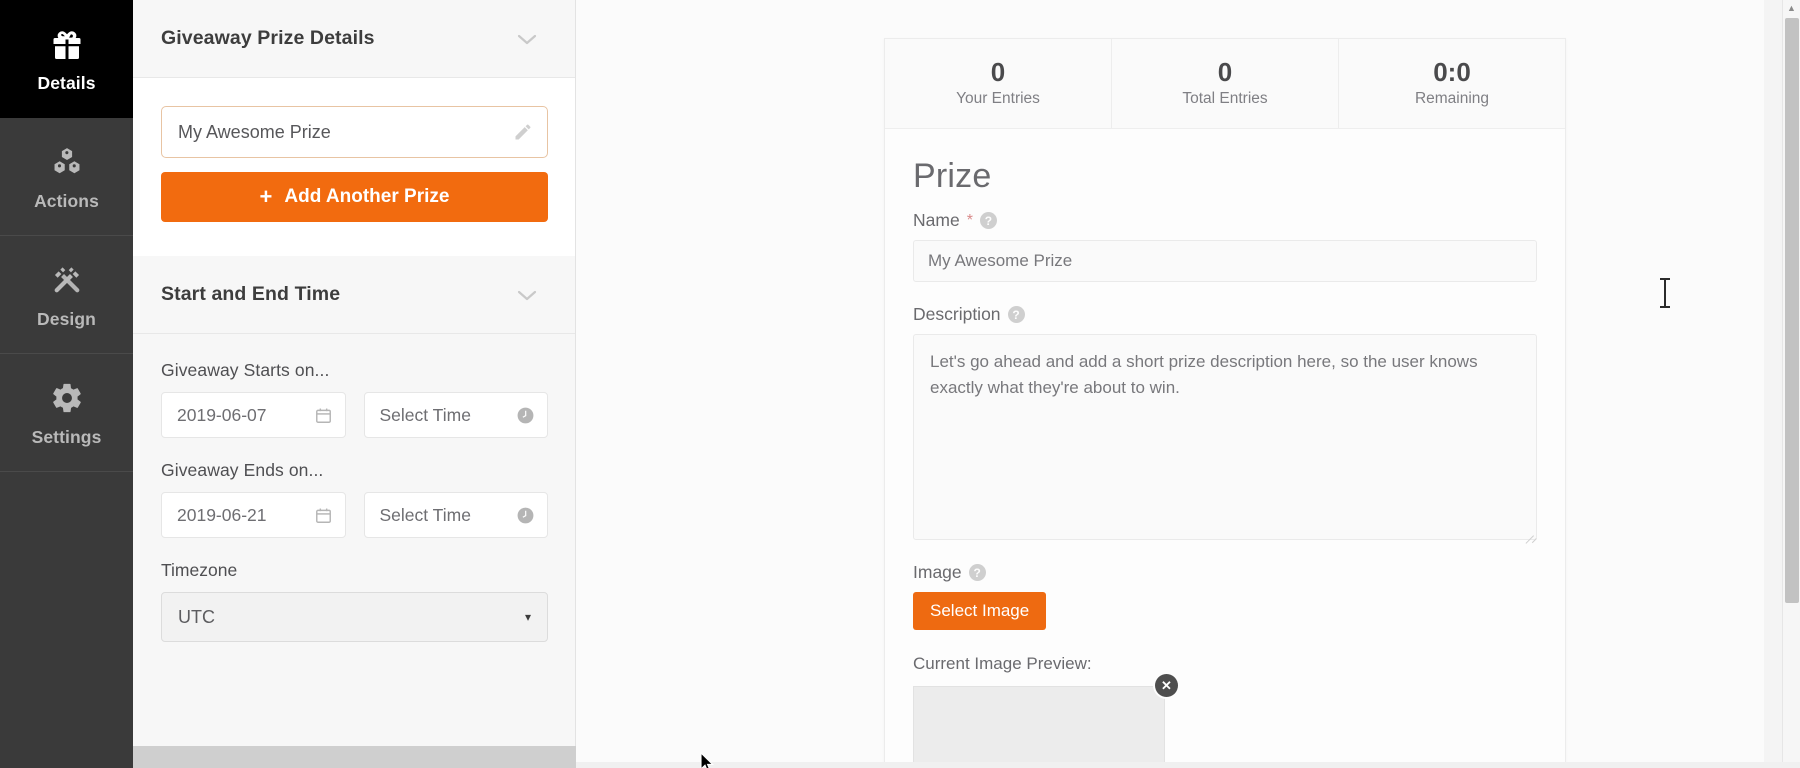 The width and height of the screenshot is (1800, 768). What do you see at coordinates (1002, 663) in the screenshot?
I see `current-image-preview-caption: Current Image Preview:` at bounding box center [1002, 663].